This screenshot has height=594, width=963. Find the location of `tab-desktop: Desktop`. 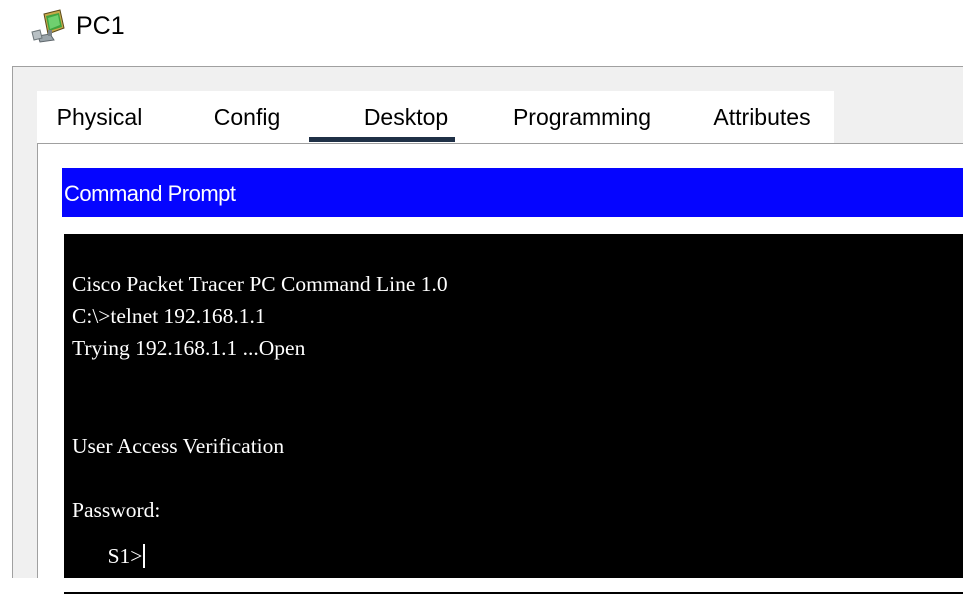

tab-desktop: Desktop is located at coordinates (406, 117).